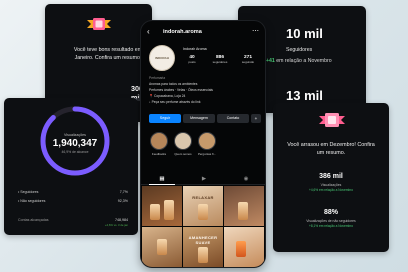 Image resolution: width=408 pixels, height=272 pixels. I want to click on december-metric2-trend: +8,1% em relação a Novembro, so click(331, 226).